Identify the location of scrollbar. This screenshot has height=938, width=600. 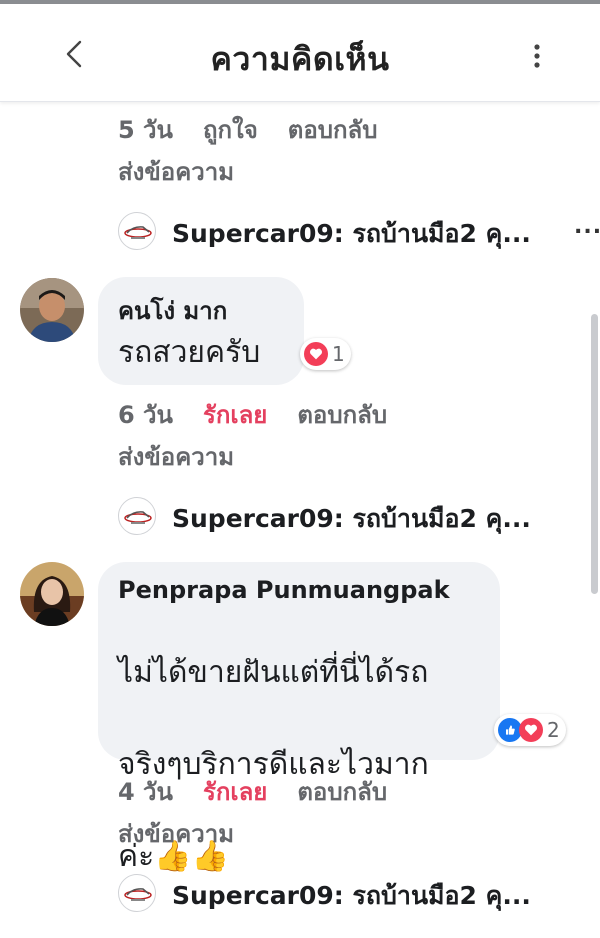
(594, 454).